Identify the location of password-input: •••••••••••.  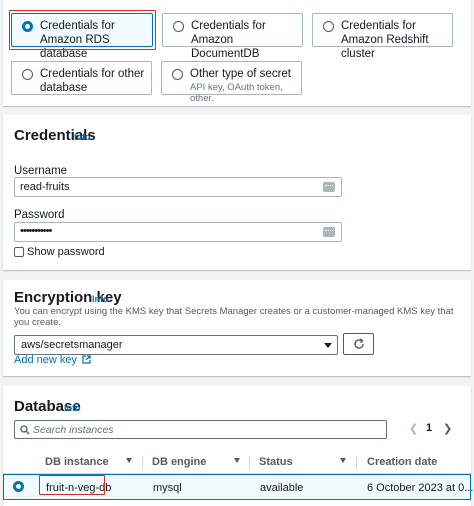
(178, 232).